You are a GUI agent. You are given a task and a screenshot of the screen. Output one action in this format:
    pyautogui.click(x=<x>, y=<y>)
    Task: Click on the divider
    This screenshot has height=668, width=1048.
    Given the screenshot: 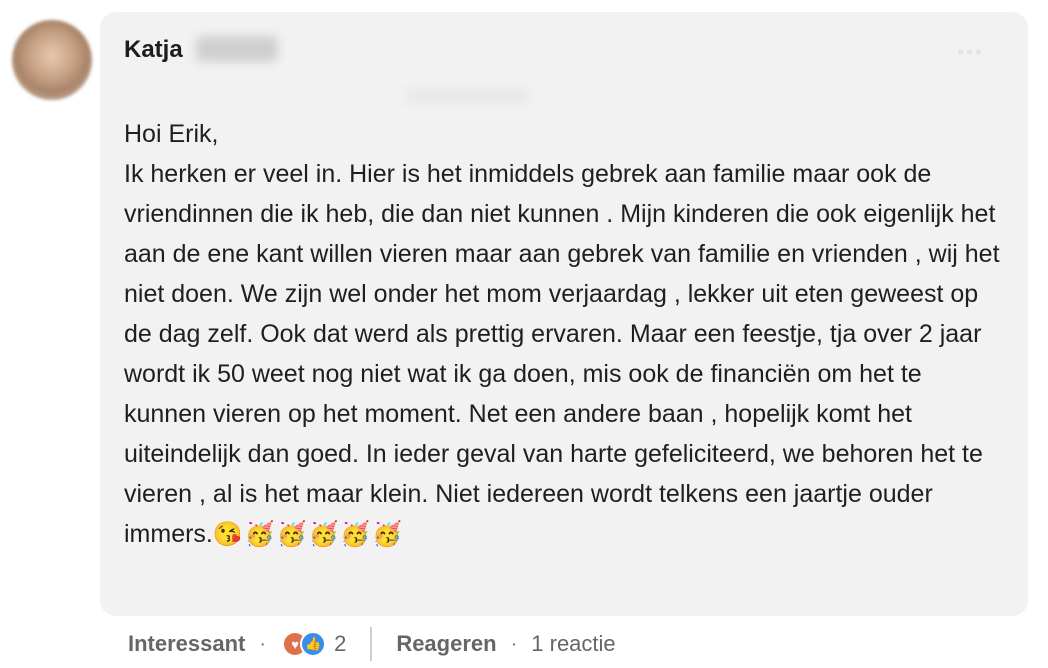 What is the action you would take?
    pyautogui.click(x=371, y=644)
    